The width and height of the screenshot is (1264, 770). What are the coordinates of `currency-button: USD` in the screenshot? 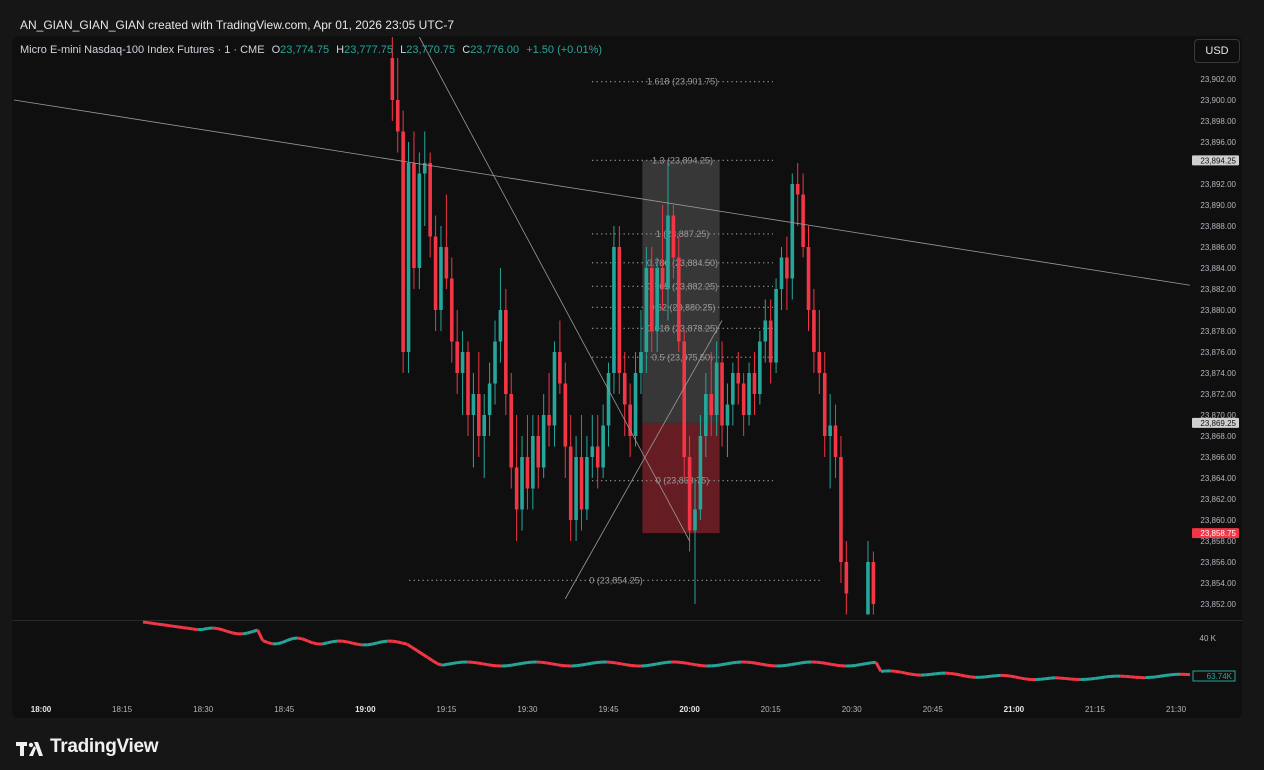 It's located at (1217, 51).